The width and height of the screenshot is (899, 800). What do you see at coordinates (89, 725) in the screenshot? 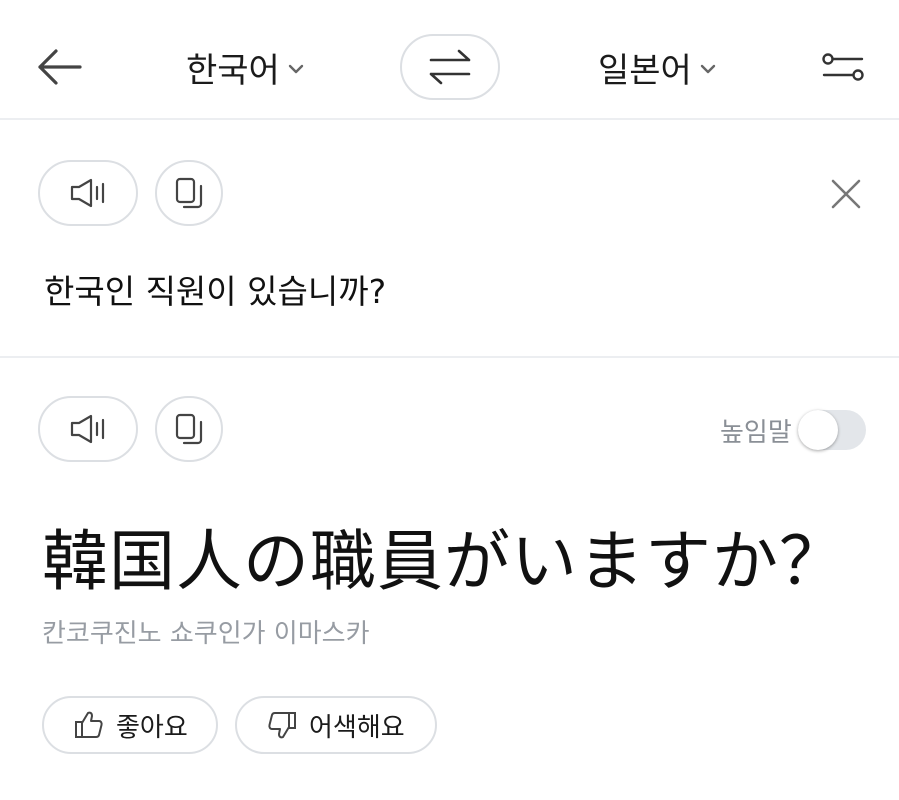
I see `thumbs-up-icon` at bounding box center [89, 725].